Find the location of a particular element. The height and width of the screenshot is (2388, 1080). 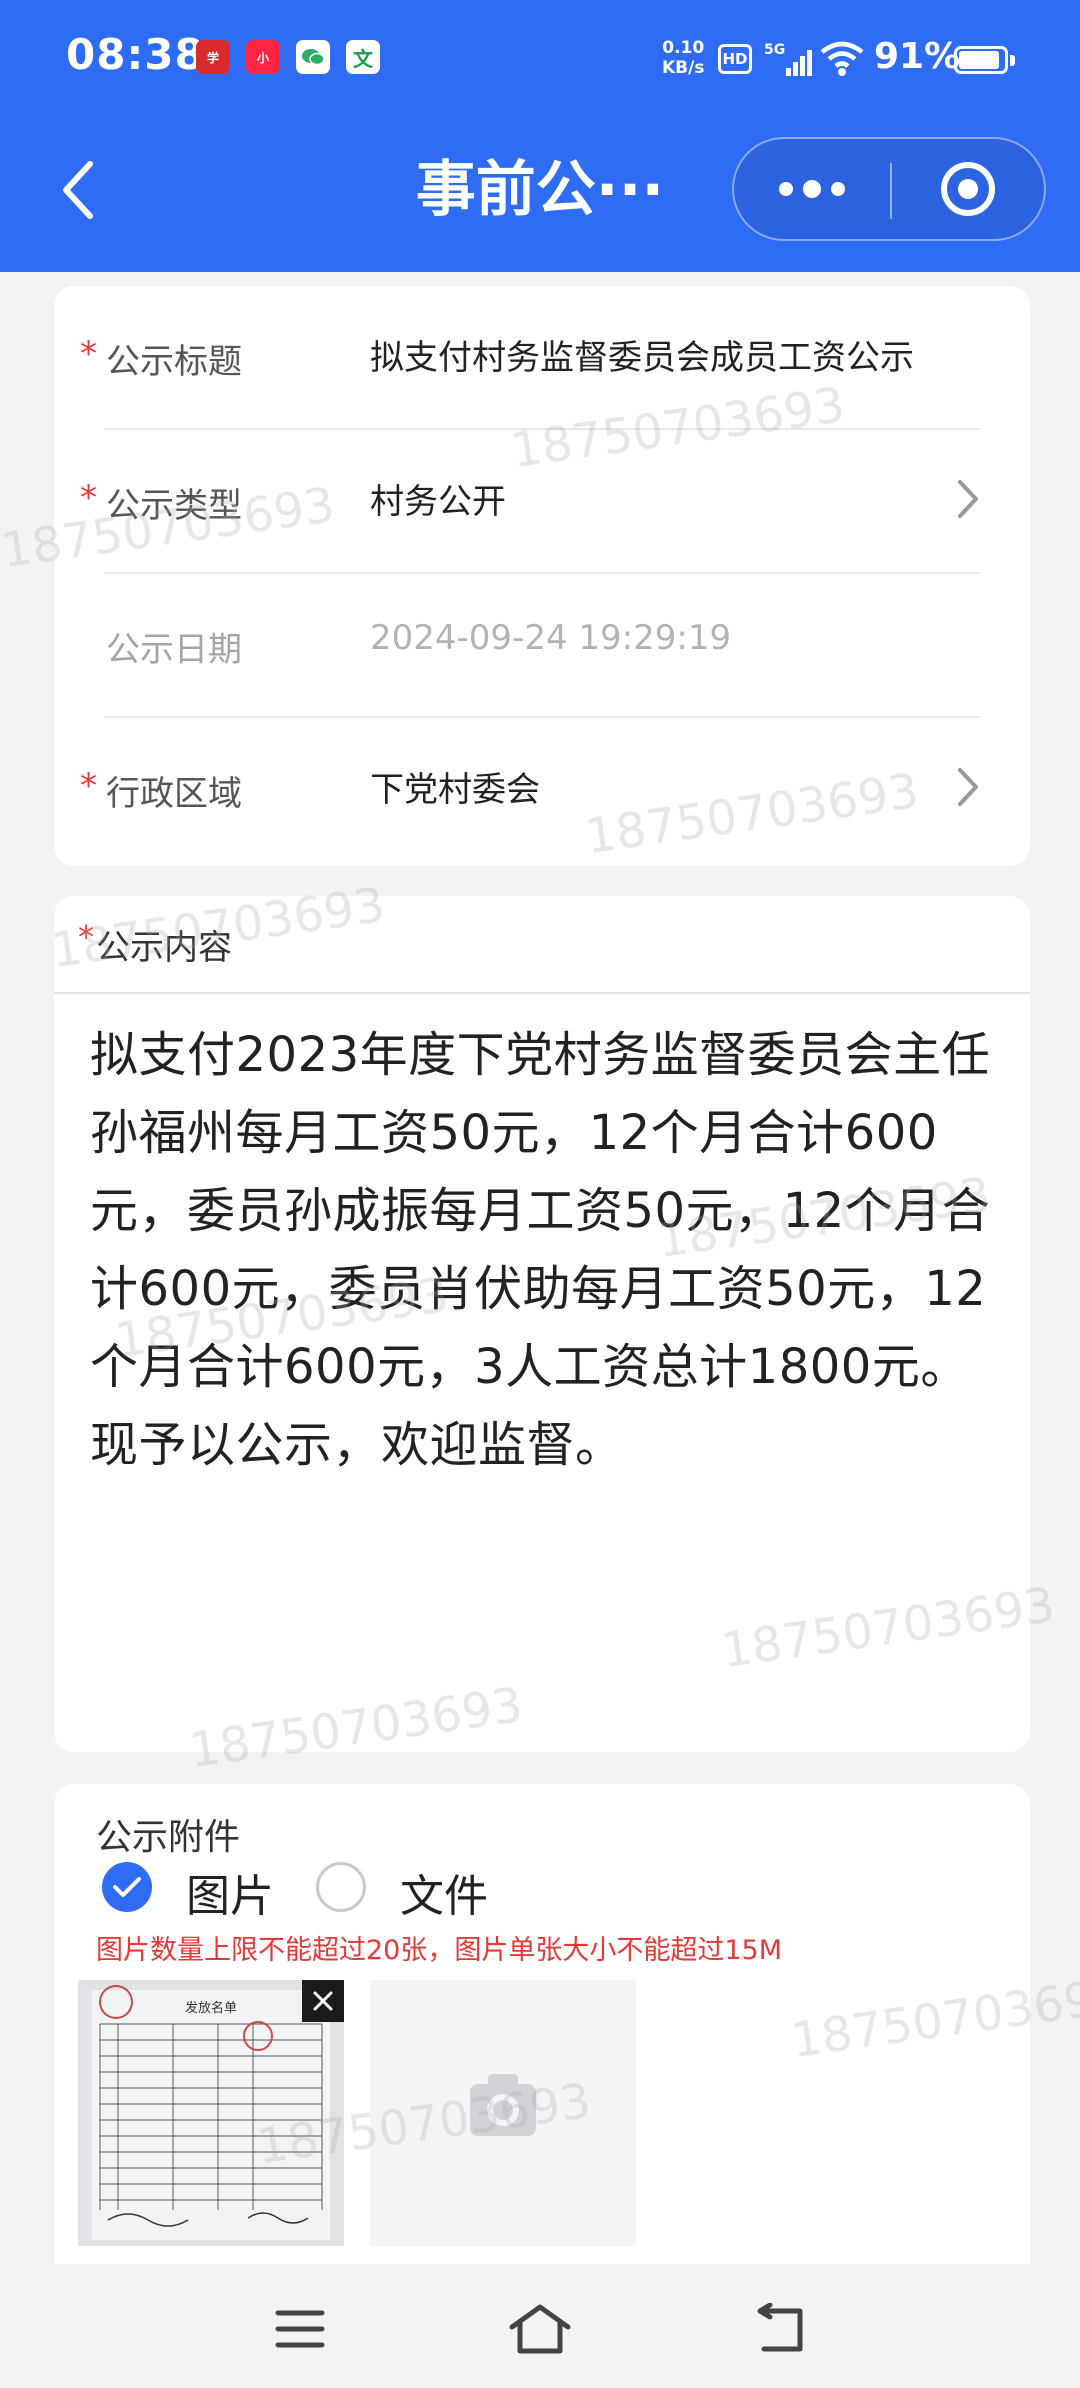

target-circle-icon is located at coordinates (968, 189).